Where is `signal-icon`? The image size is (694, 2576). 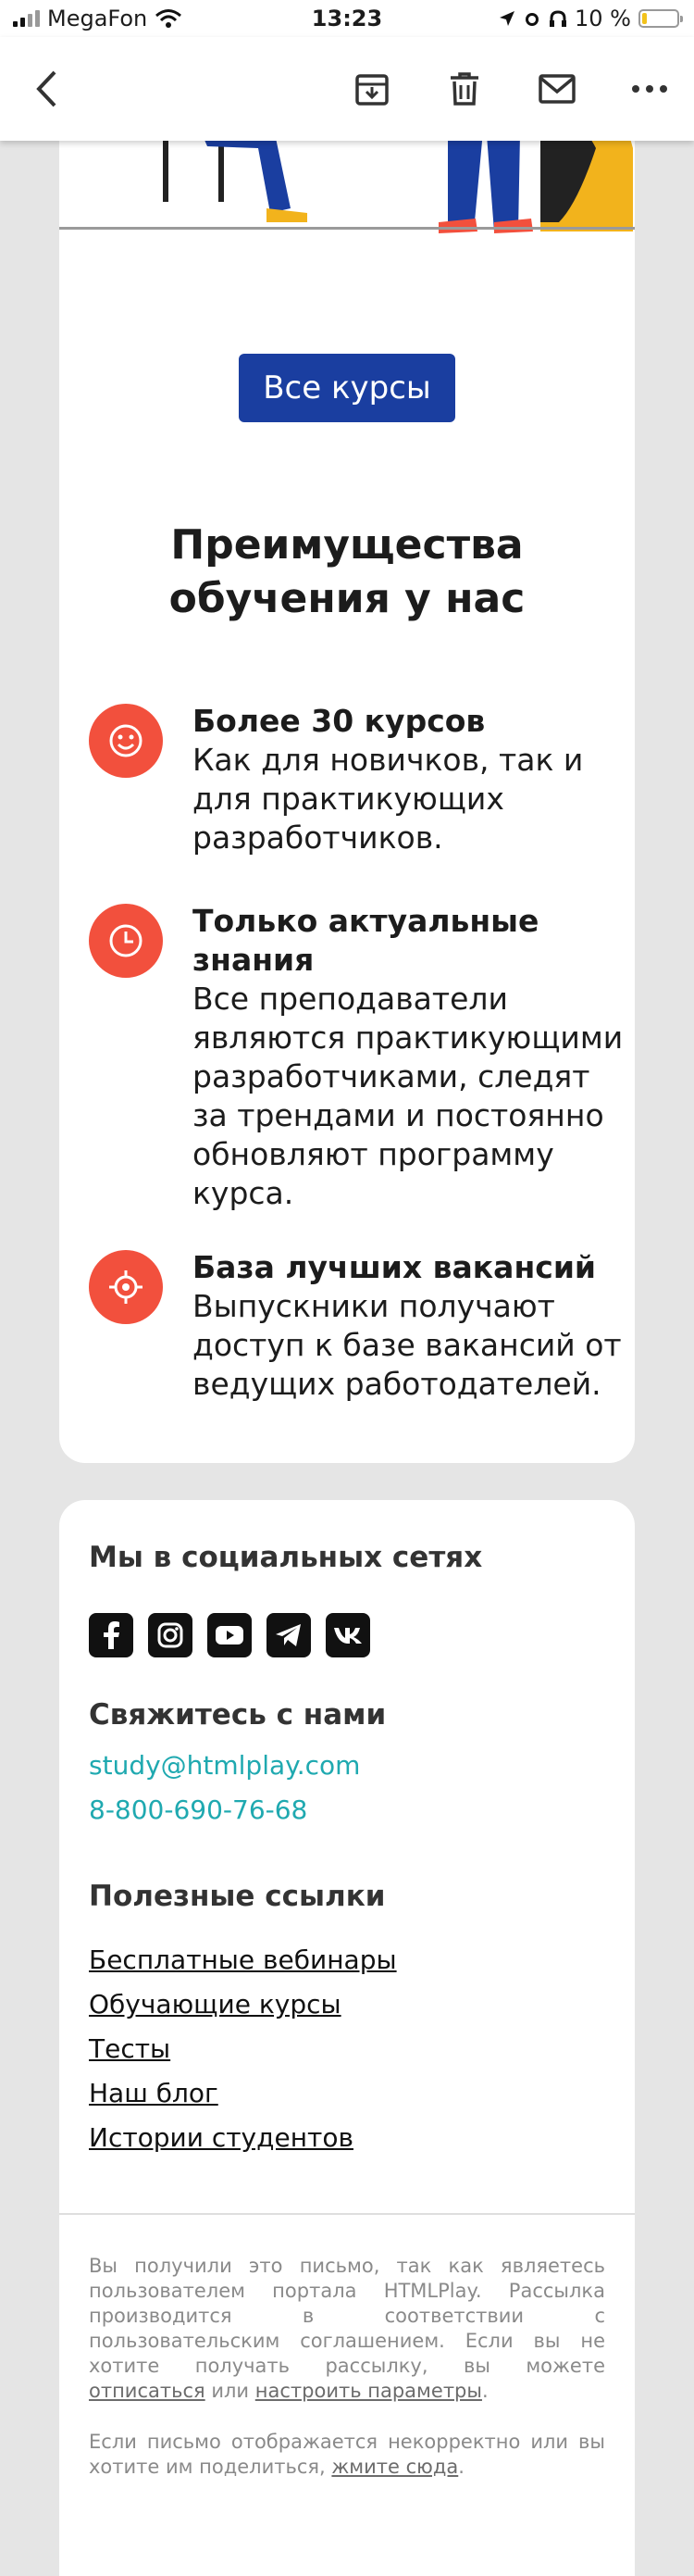
signal-icon is located at coordinates (27, 18).